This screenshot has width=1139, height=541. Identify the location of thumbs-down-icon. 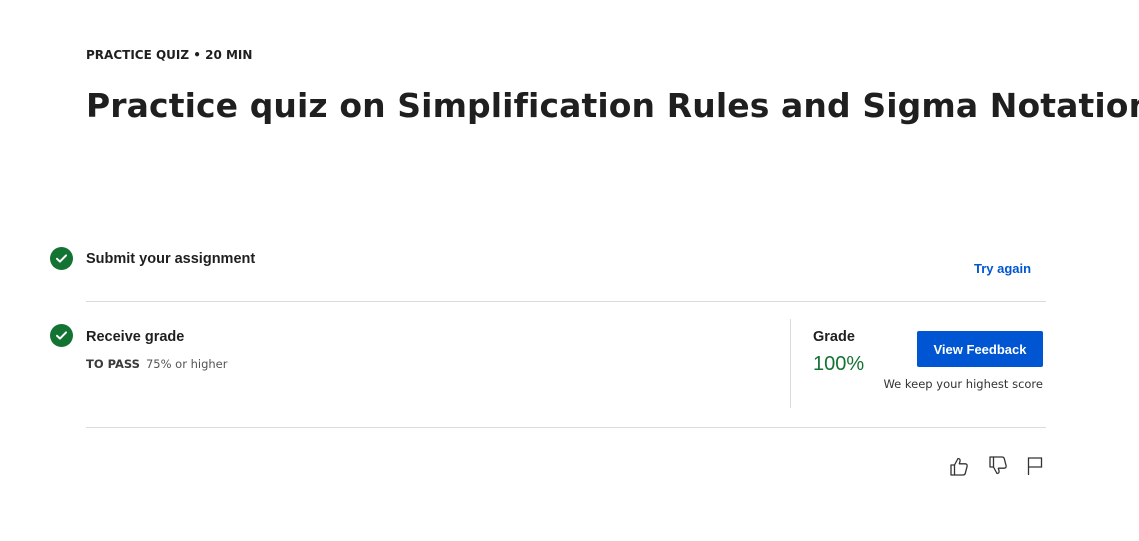
(998, 466).